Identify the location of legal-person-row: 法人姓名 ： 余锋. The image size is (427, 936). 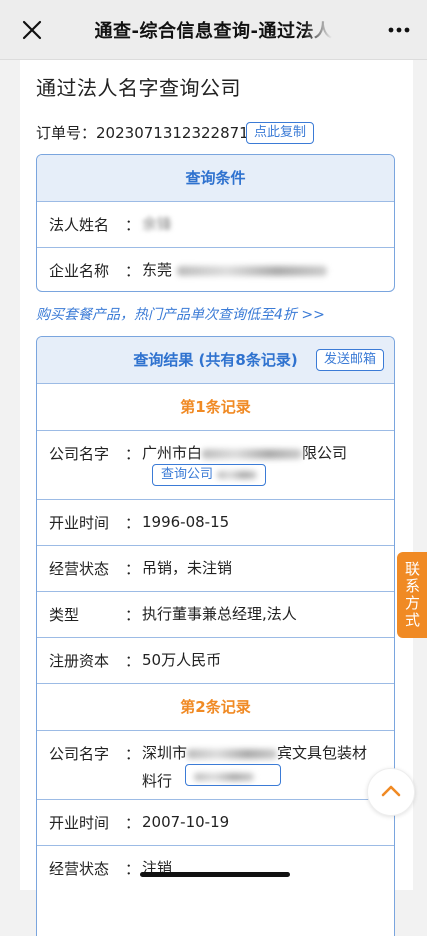
(215, 225).